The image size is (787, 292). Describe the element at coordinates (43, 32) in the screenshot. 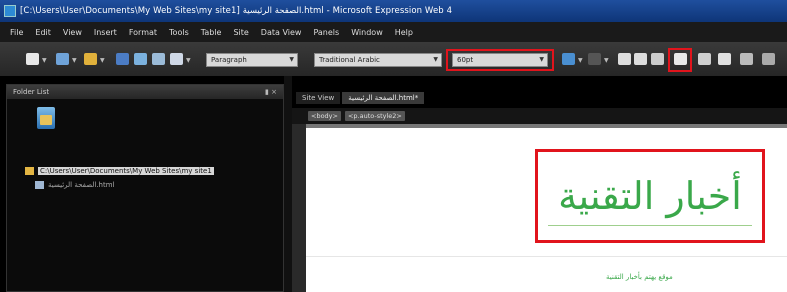

I see `menu-edit: Edit` at that location.